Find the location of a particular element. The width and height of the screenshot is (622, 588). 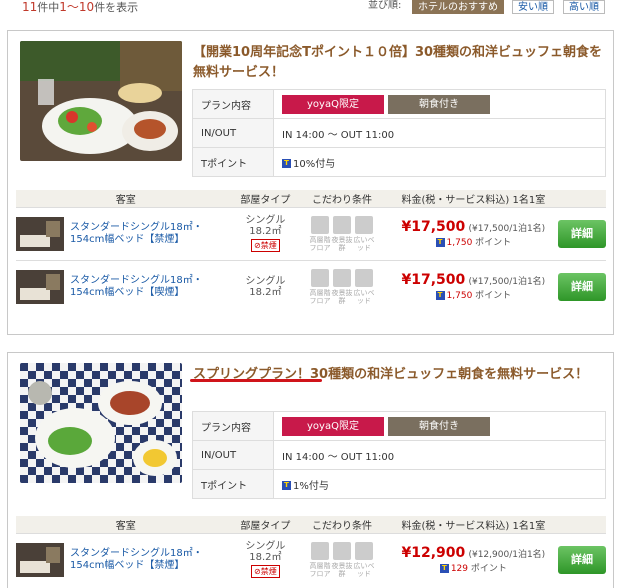

sort-label: 並び順: is located at coordinates (385, 5).